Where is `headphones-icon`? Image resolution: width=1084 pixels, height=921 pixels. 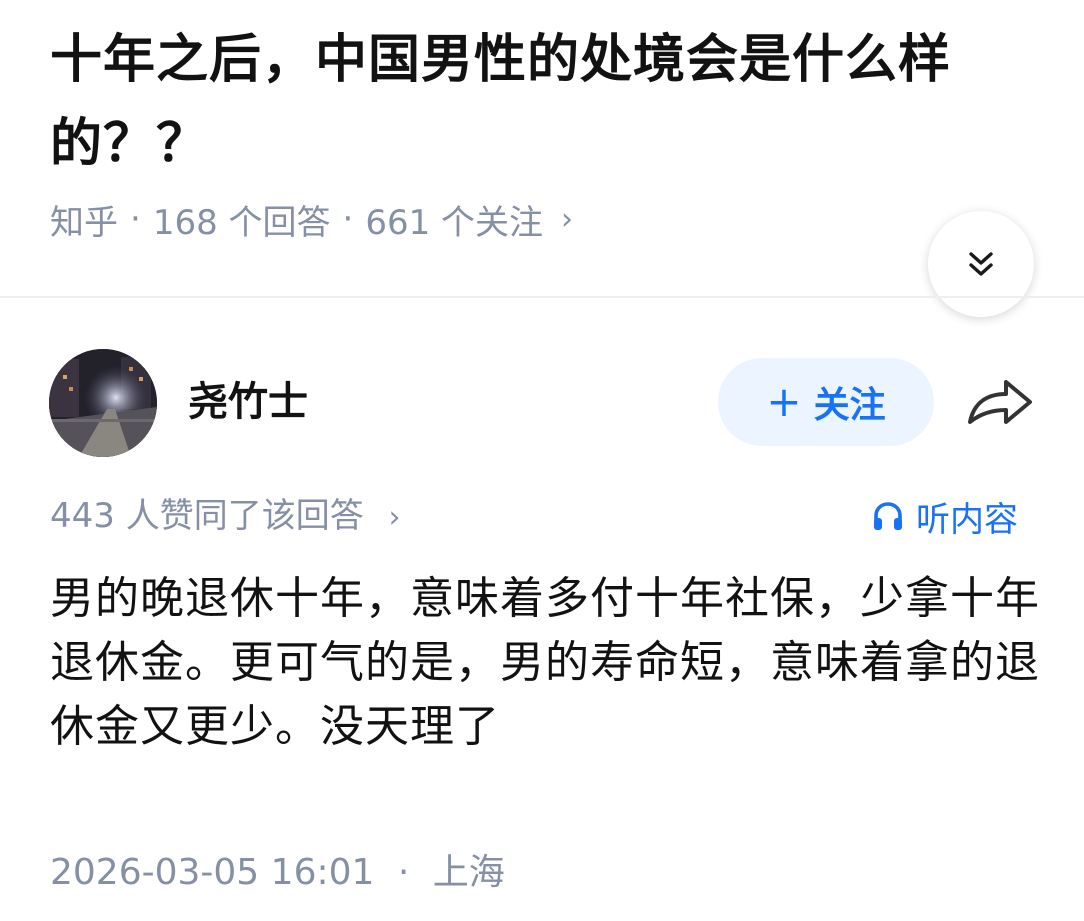
headphones-icon is located at coordinates (888, 516).